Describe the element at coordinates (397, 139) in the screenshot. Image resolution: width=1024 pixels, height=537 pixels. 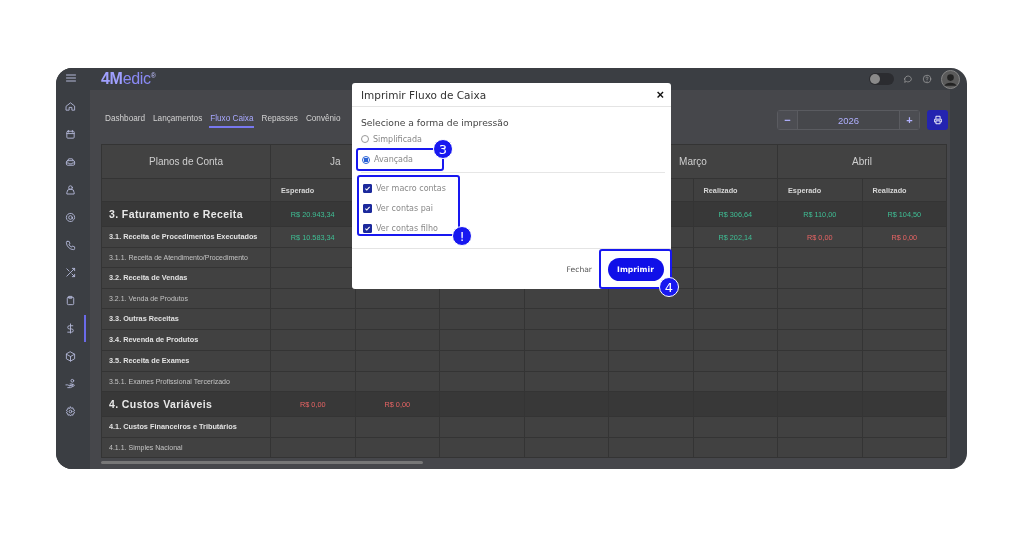
I see `radio-label: Simplificada` at that location.